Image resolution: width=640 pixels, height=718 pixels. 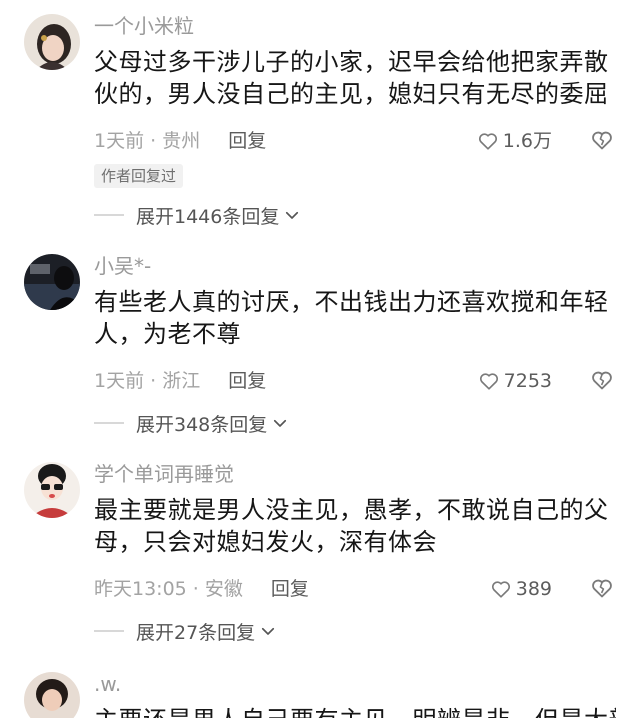 I want to click on time-location: 昨天13:05 · 安徽, so click(x=168, y=589).